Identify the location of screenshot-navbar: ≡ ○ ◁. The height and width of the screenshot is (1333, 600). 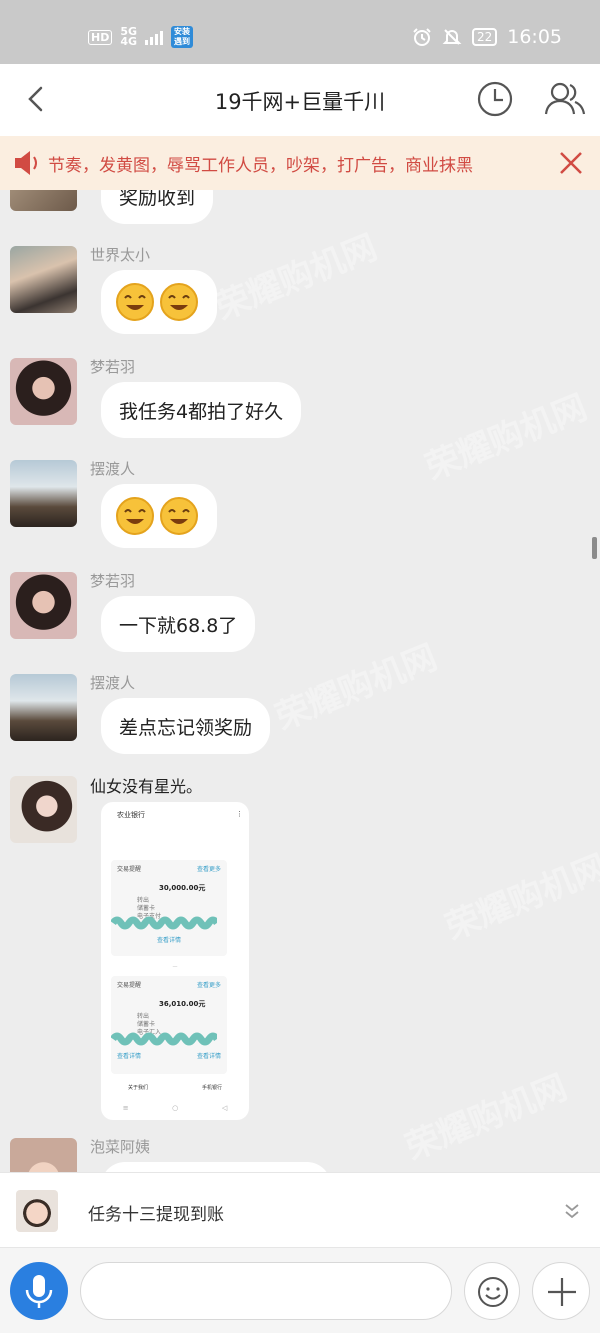
(175, 1108).